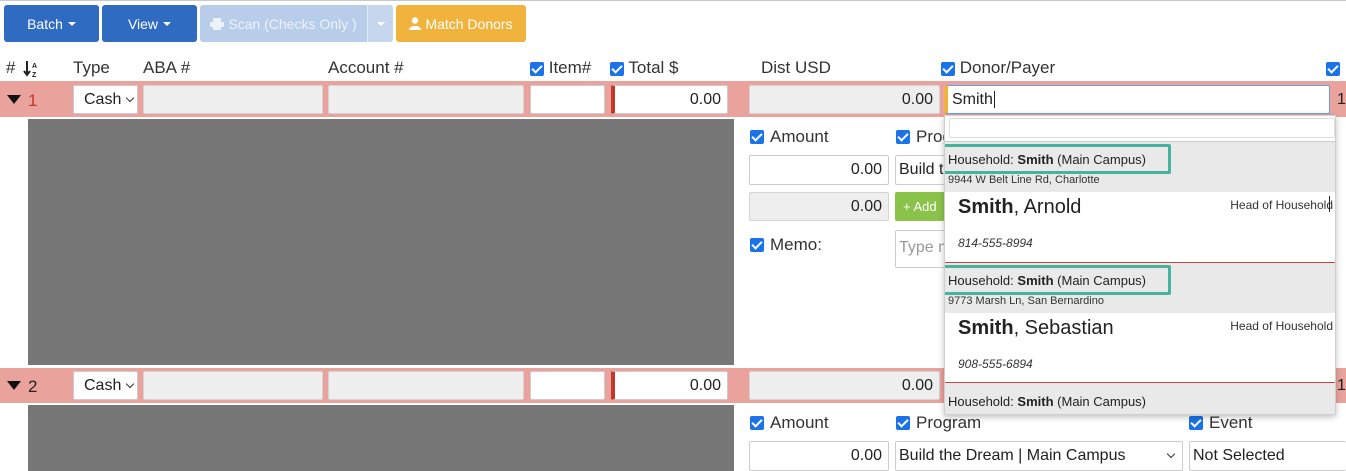 This screenshot has width=1346, height=471. Describe the element at coordinates (972, 99) in the screenshot. I see `donor-search-value: Smith` at that location.